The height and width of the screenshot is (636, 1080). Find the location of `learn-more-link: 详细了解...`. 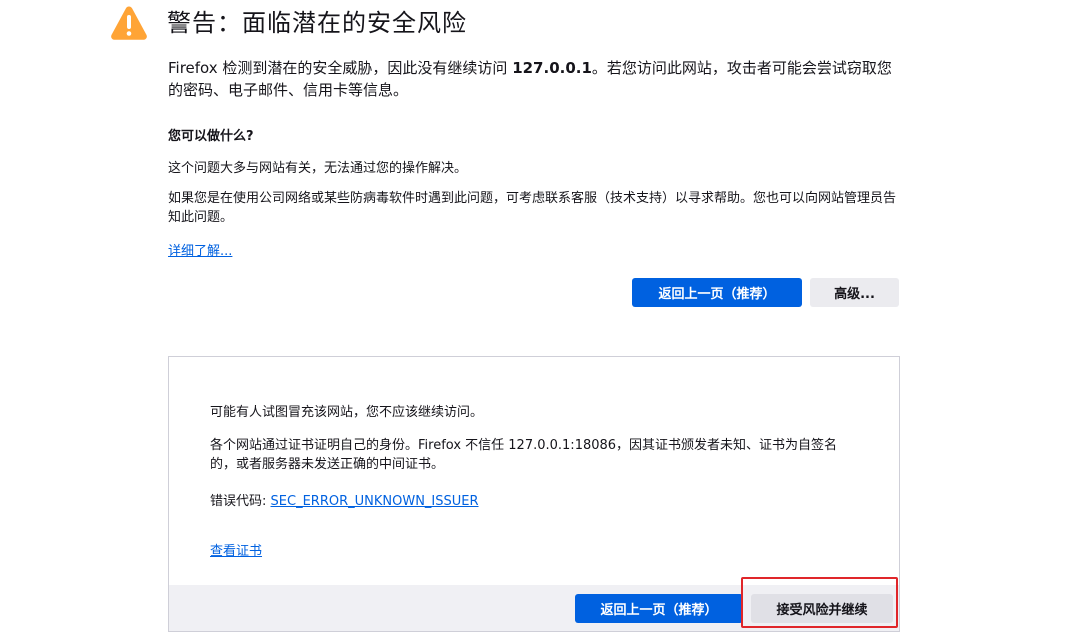

learn-more-link: 详细了解... is located at coordinates (200, 249).